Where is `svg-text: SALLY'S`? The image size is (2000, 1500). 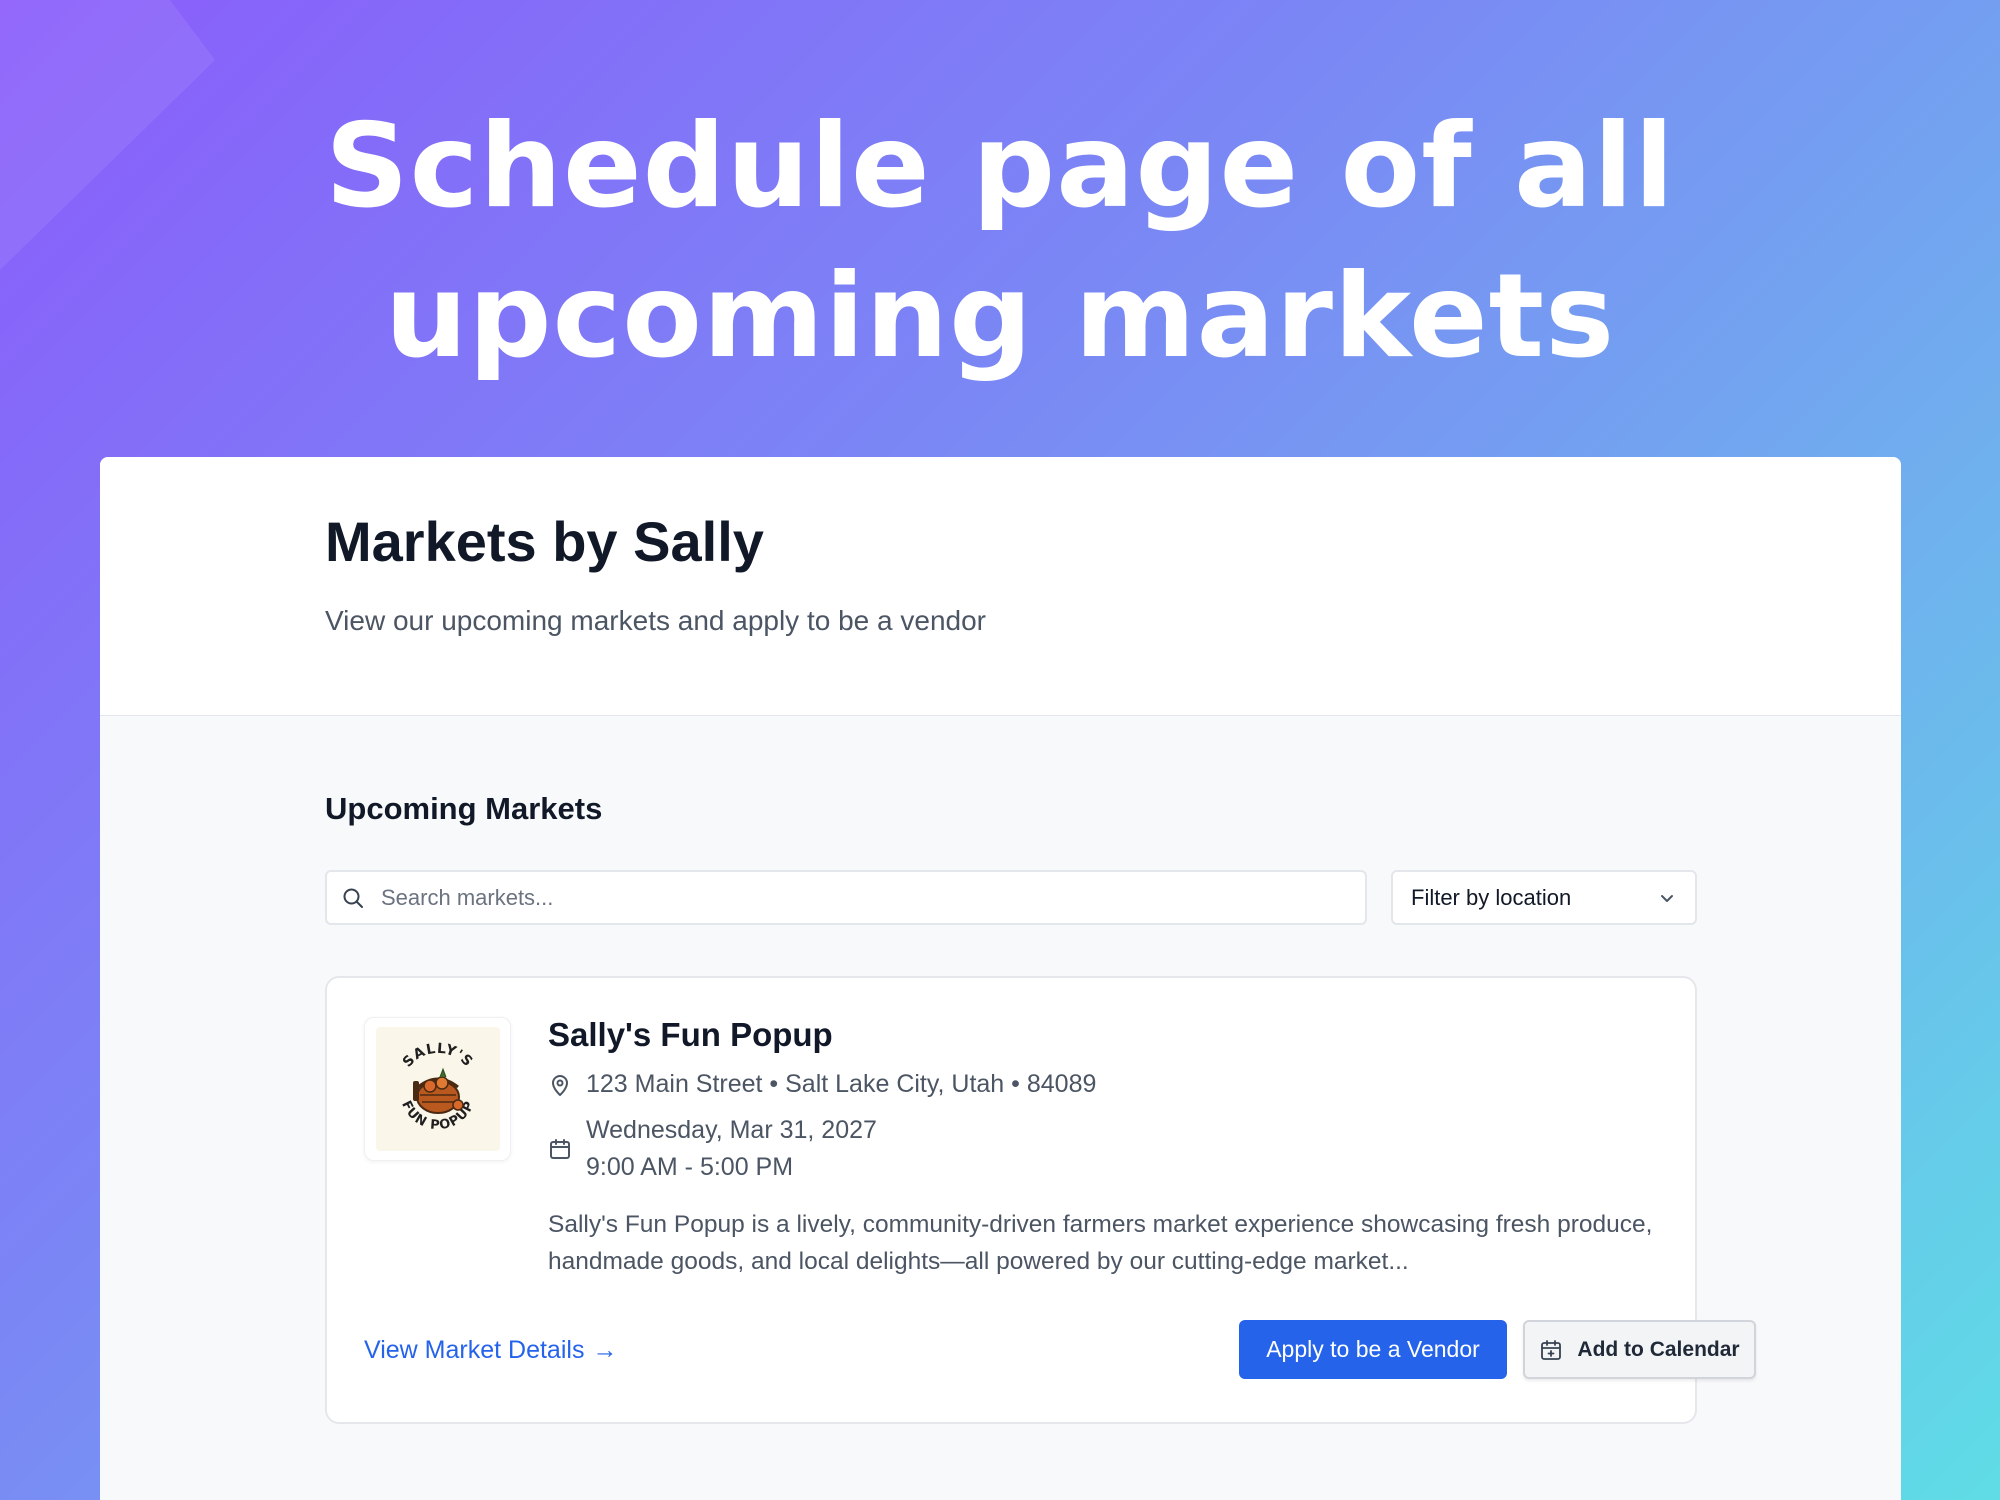 svg-text: SALLY'S is located at coordinates (437, 1056).